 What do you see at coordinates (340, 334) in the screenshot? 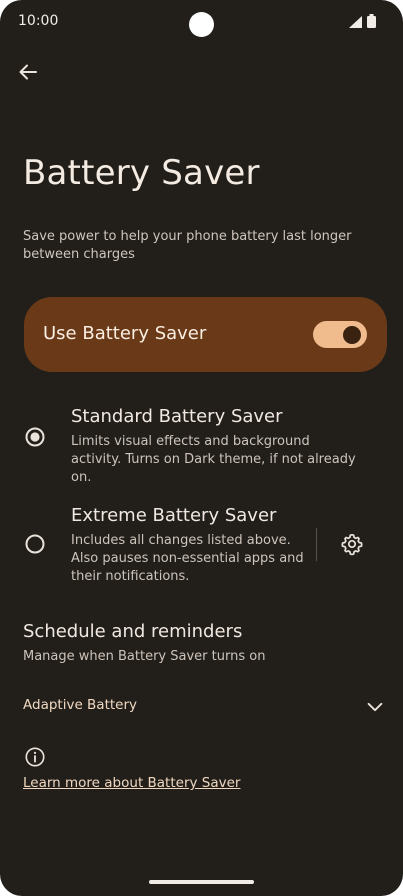
I see `battery-saver-switch` at bounding box center [340, 334].